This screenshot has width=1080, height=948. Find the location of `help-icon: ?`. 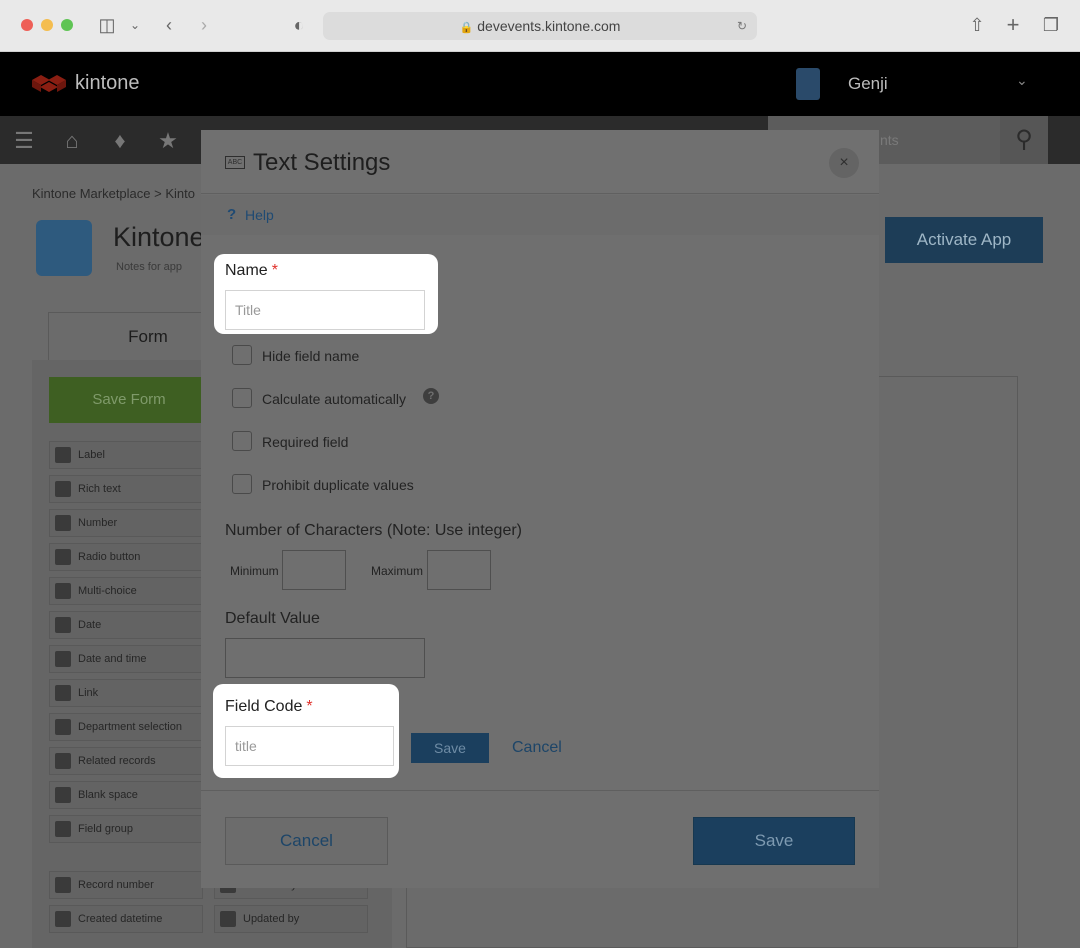

help-icon: ? is located at coordinates (231, 214).